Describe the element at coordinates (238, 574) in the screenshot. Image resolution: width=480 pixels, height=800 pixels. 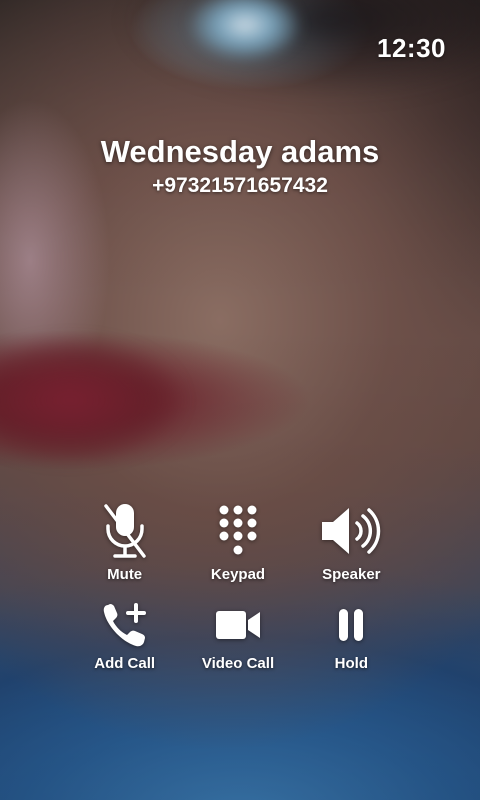
I see `keypad-label: Keypad` at that location.